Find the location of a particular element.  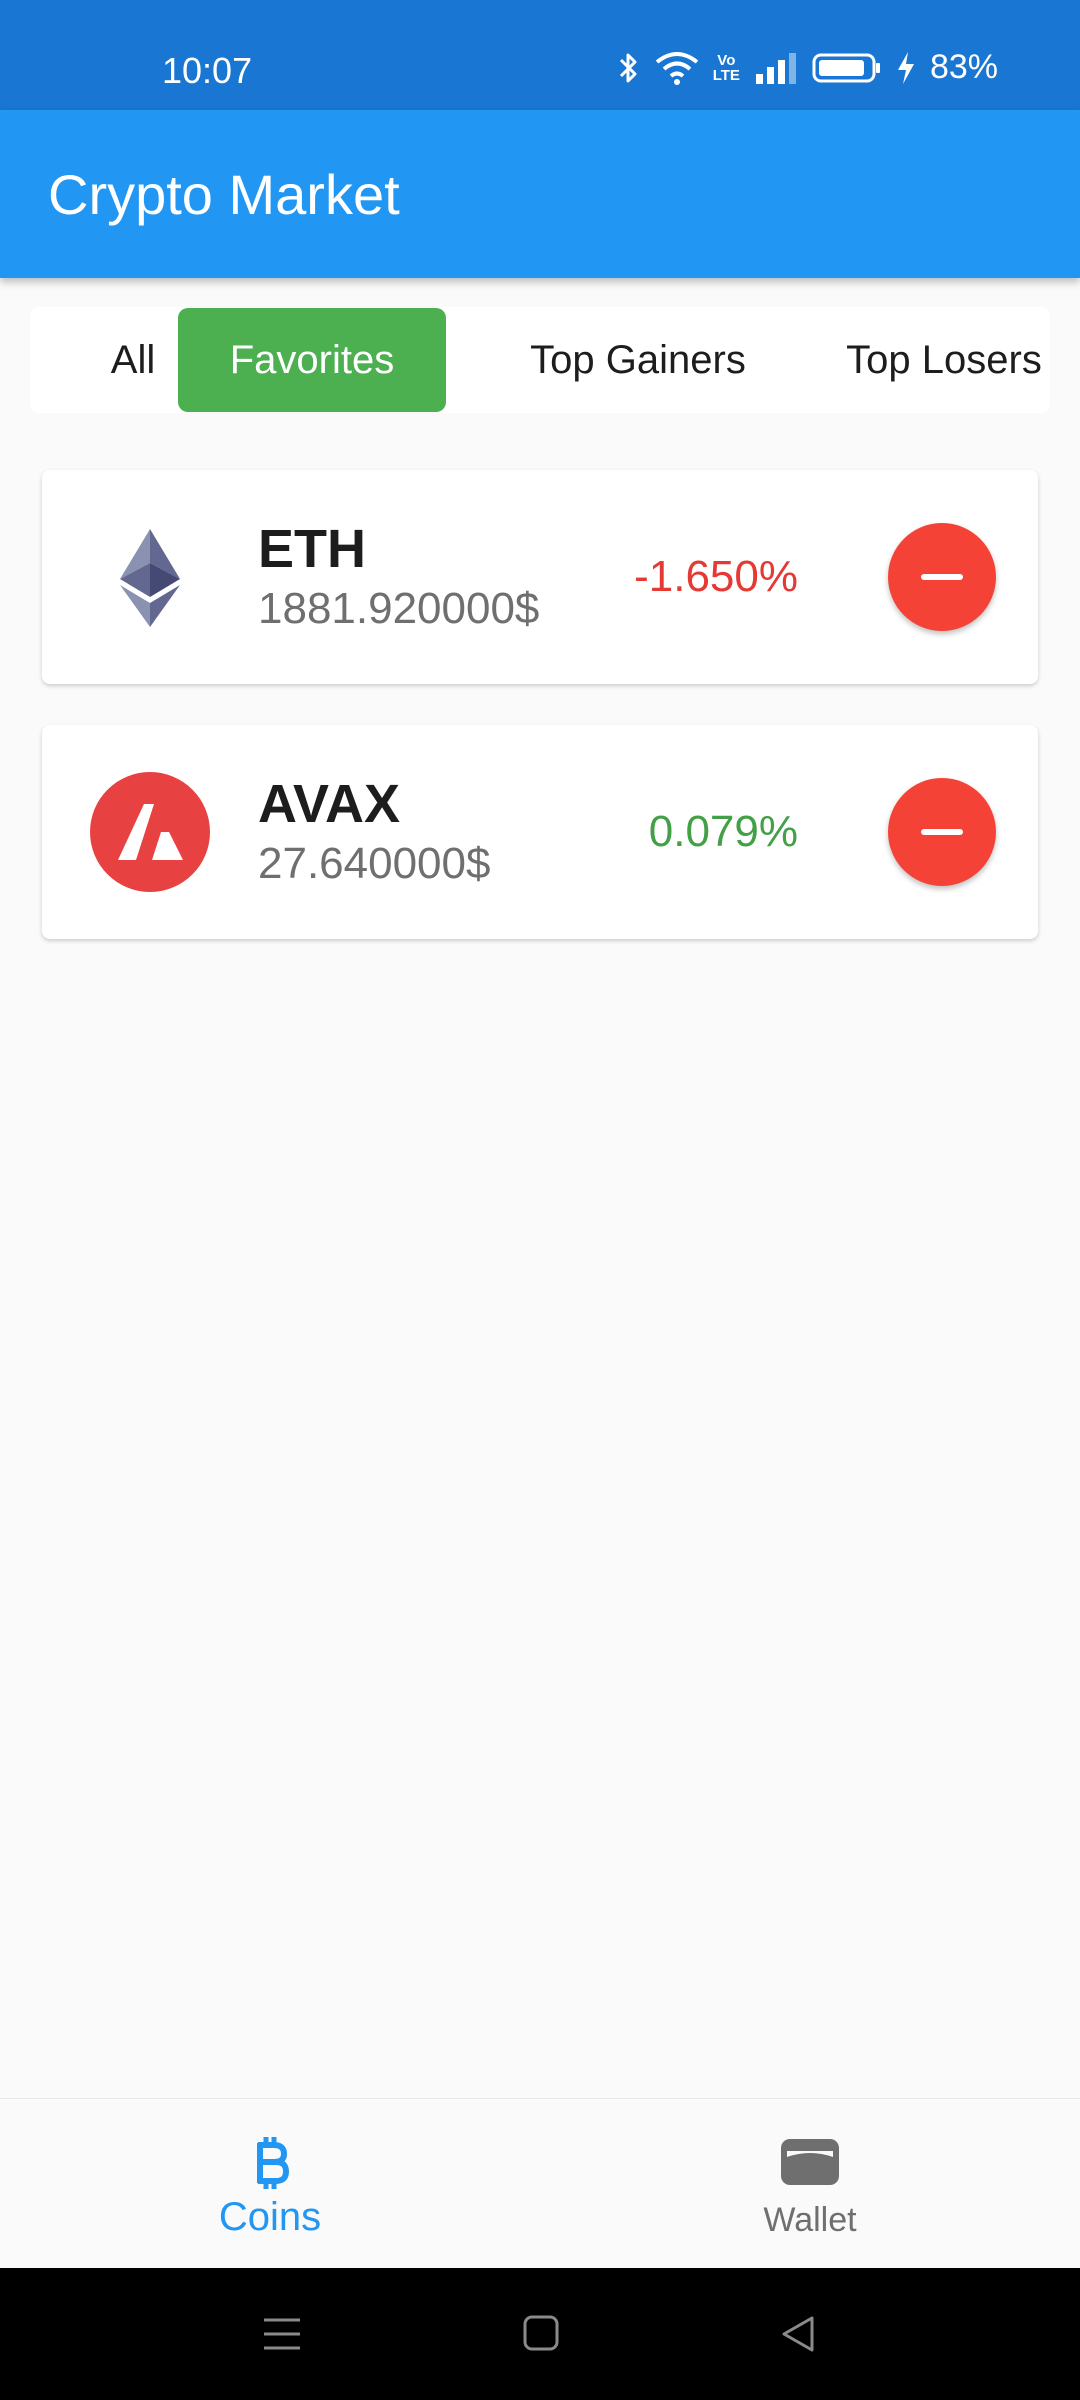

nav-item-wallet: Wallet is located at coordinates (810, 2184).